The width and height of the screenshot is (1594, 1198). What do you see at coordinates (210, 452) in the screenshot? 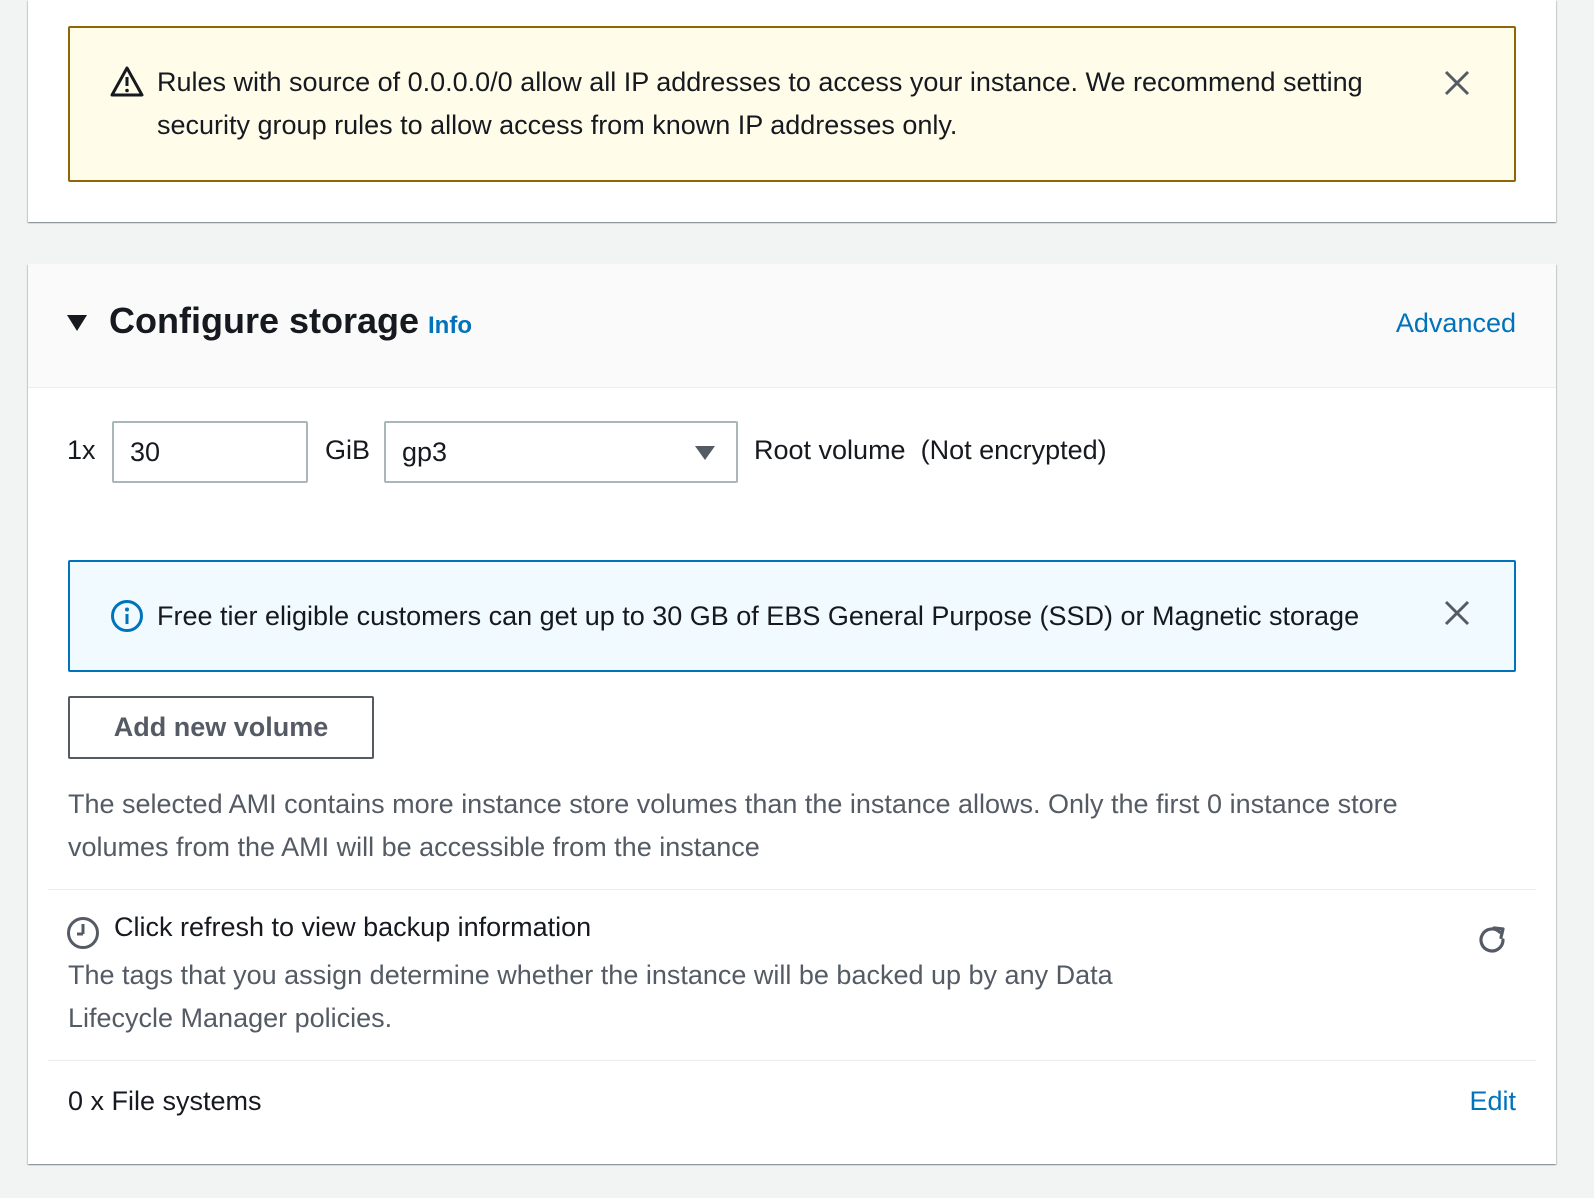
I see `volume-size-input` at bounding box center [210, 452].